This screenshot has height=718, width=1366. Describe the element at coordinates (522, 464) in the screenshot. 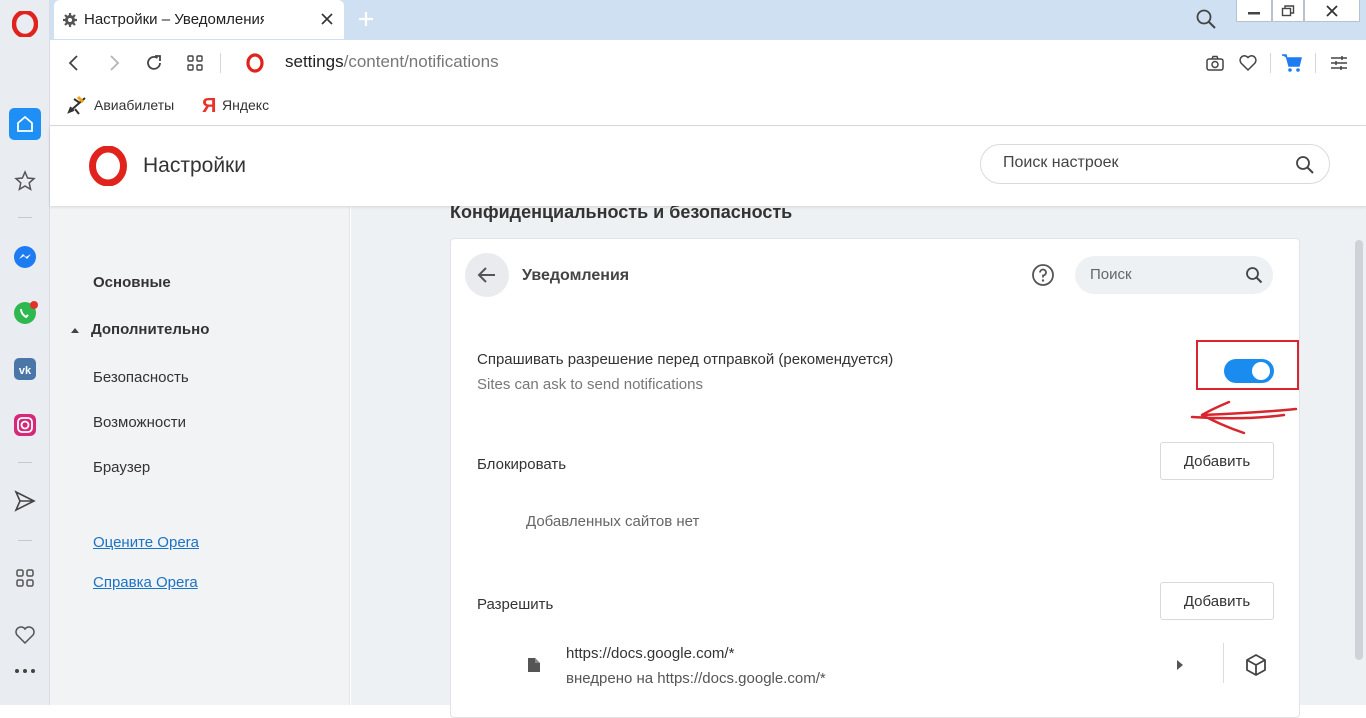

I see `block-title: Блокировать` at that location.